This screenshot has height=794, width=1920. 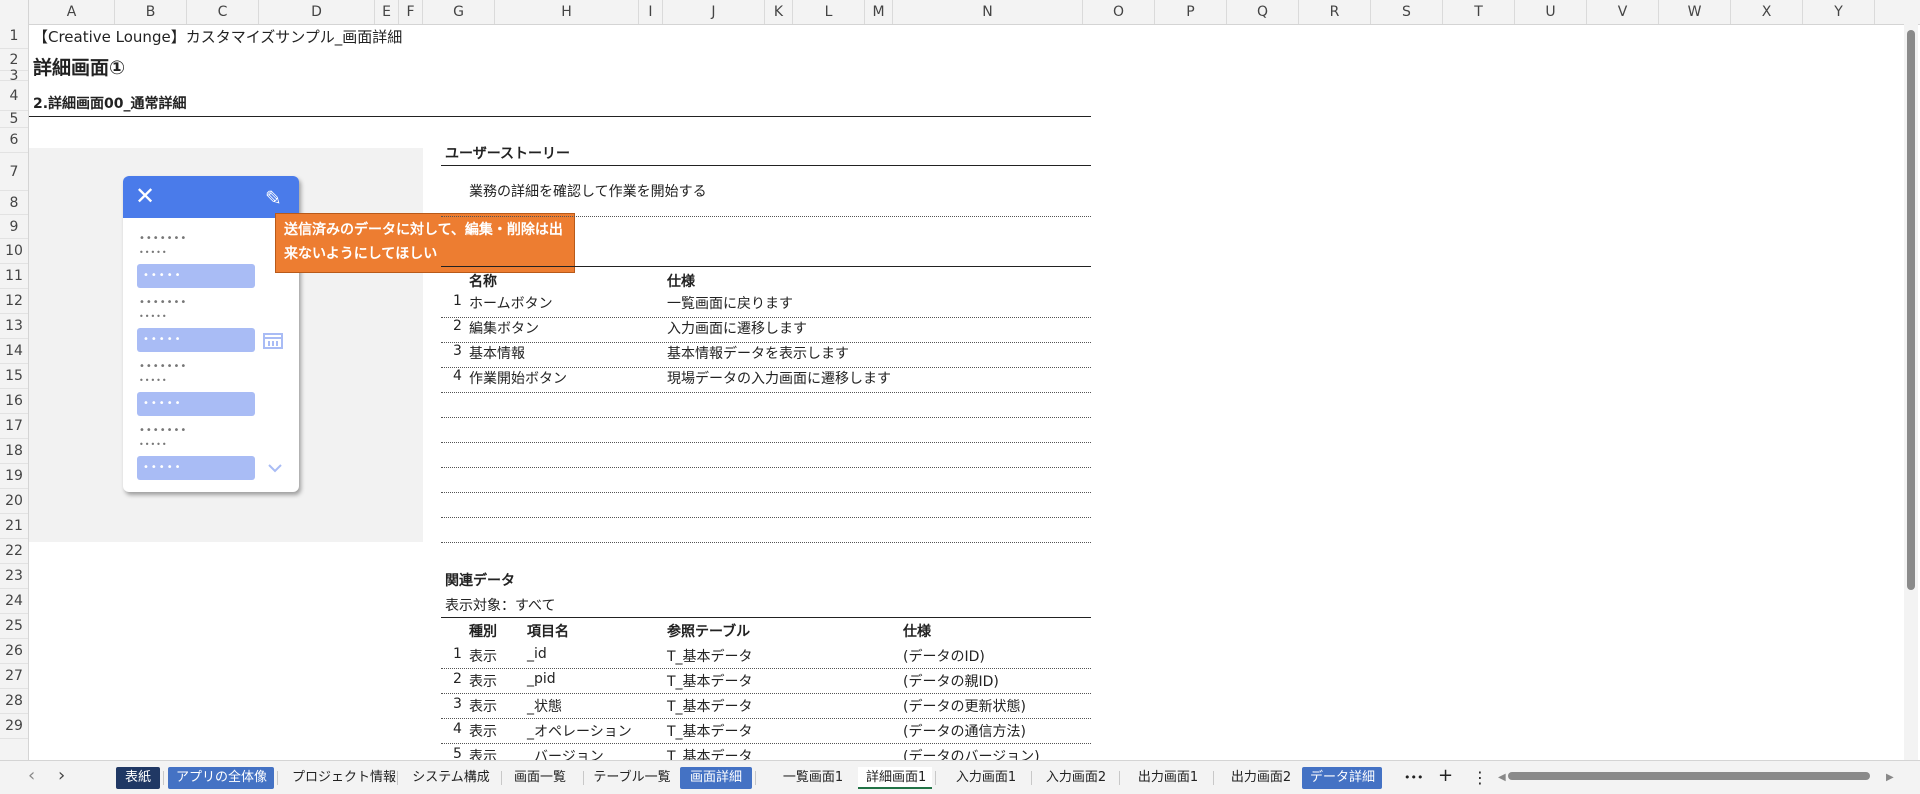 I want to click on column-header-b: B, so click(x=151, y=12).